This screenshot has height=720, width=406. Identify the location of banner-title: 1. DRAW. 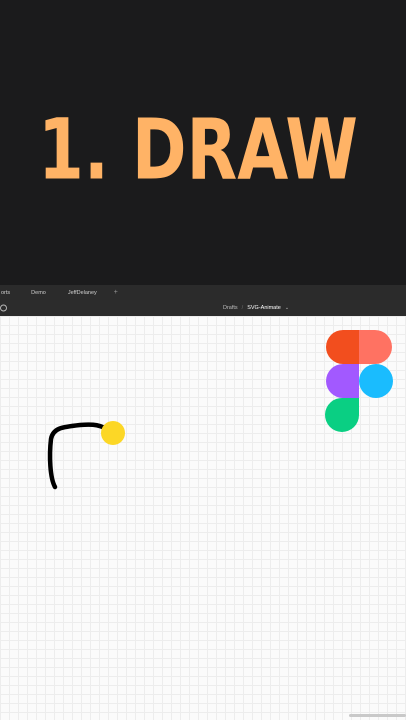
(198, 151).